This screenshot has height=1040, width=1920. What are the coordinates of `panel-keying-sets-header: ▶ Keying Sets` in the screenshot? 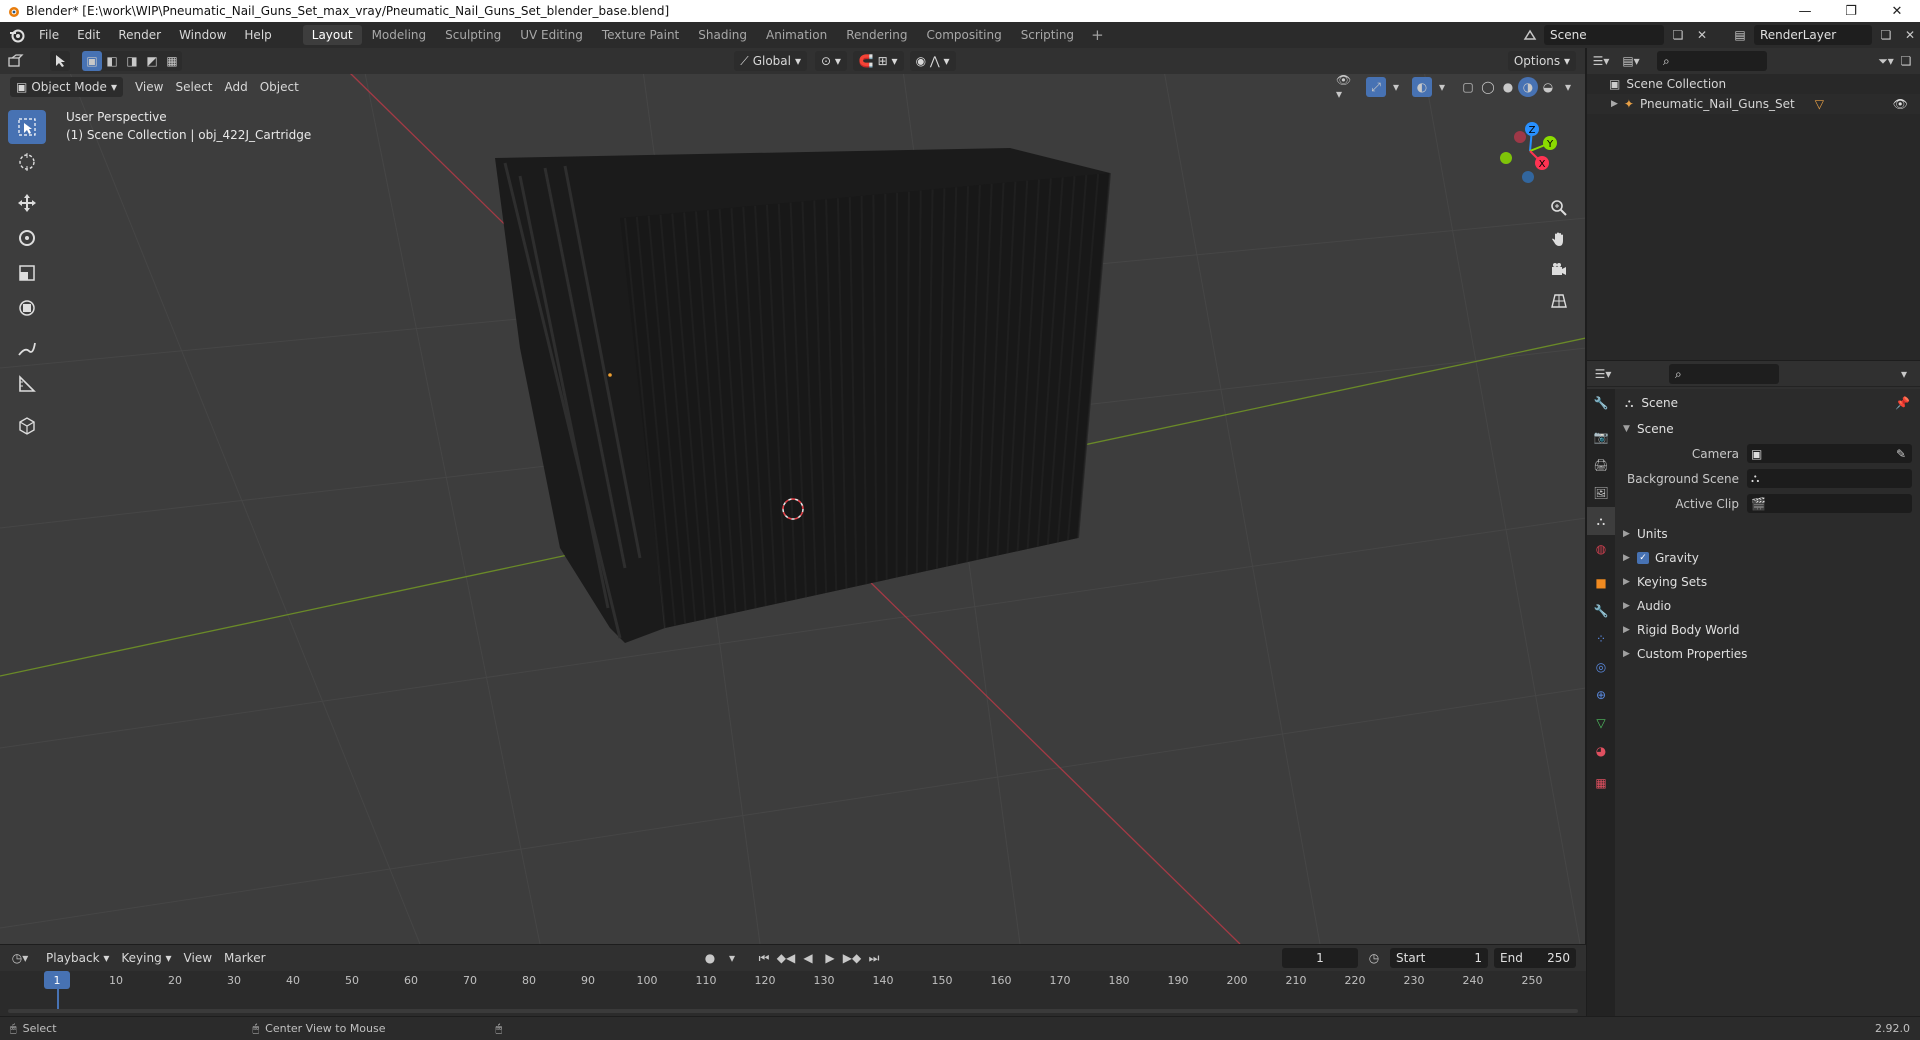 It's located at (1767, 582).